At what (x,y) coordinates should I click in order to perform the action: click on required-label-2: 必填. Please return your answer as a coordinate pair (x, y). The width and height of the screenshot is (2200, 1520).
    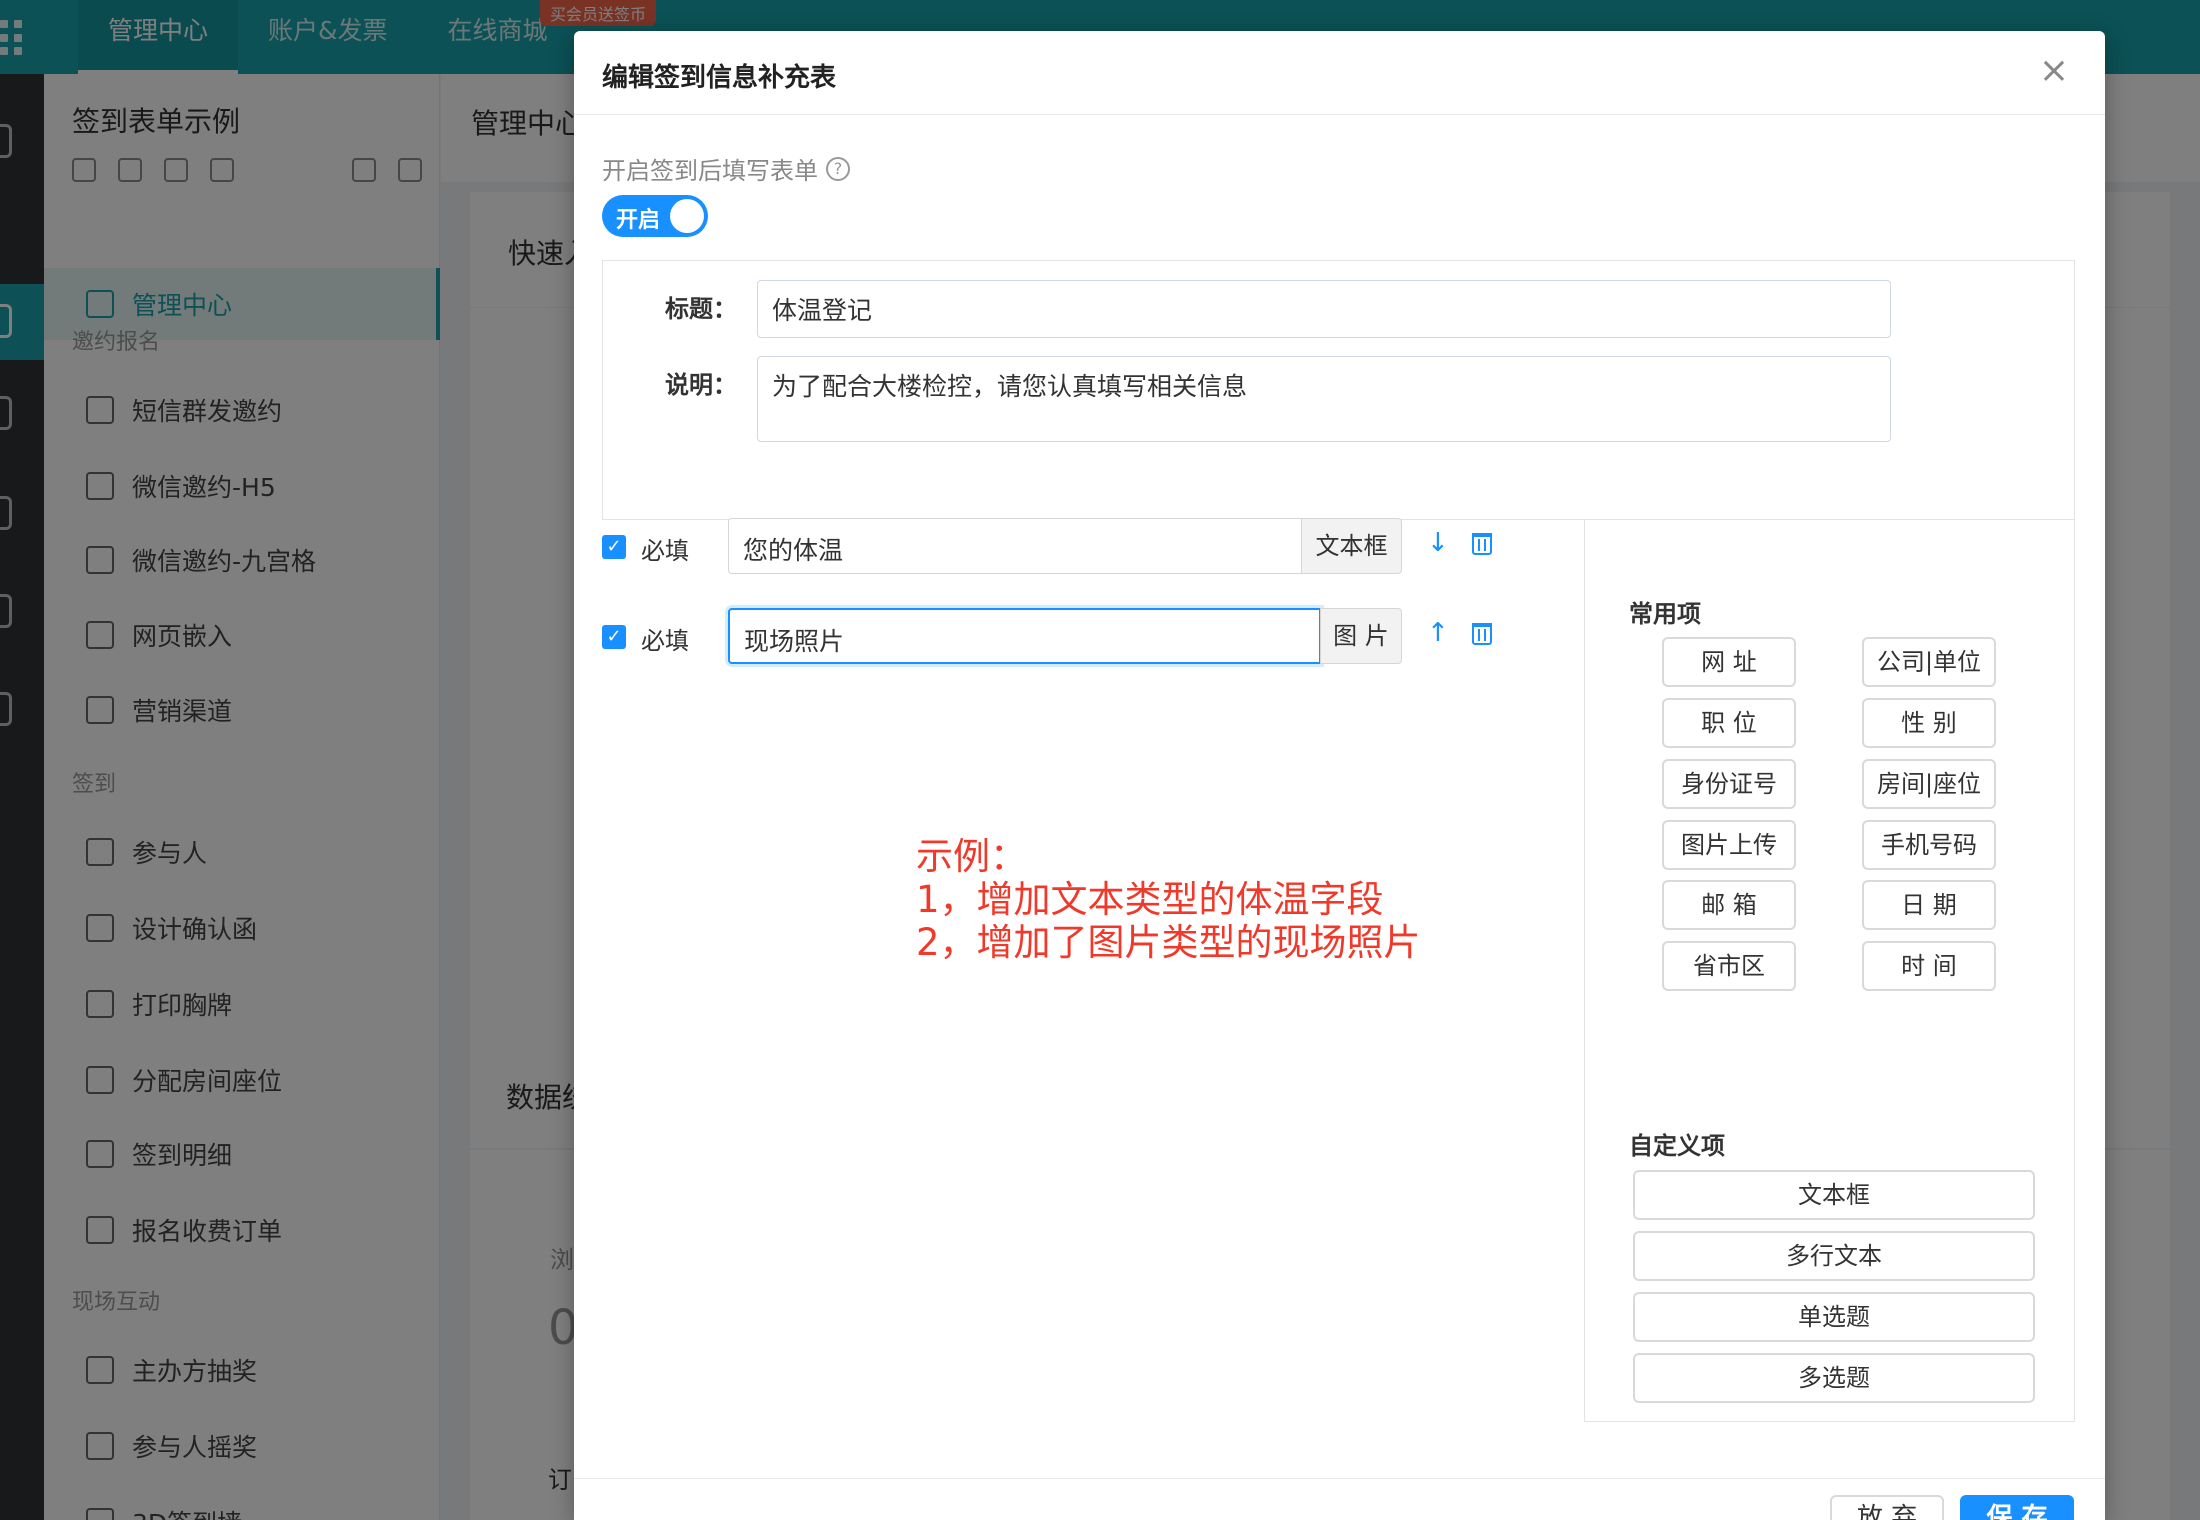
    Looking at the image, I should click on (665, 641).